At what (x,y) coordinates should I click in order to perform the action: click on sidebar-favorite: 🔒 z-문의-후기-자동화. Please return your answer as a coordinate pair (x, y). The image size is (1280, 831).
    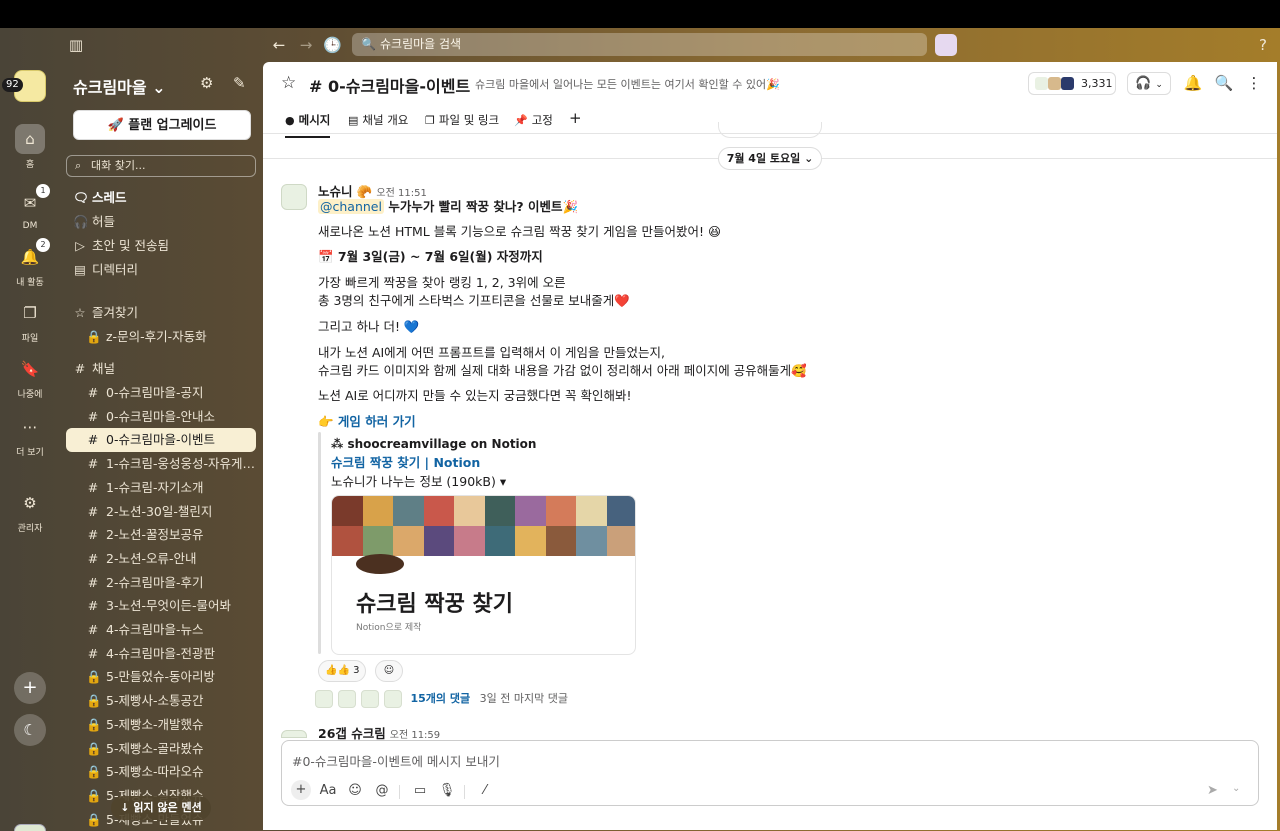
    Looking at the image, I should click on (161, 337).